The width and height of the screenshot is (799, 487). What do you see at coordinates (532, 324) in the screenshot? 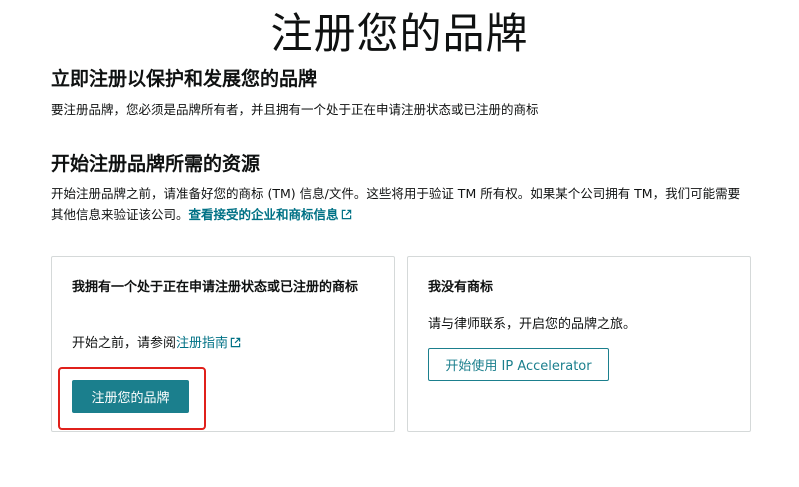
I see `no-trademark-text: 请与律师联系，开启您的品牌之旅。` at bounding box center [532, 324].